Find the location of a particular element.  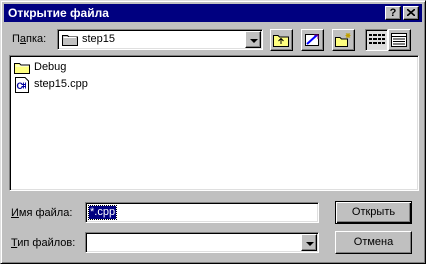

help-button: ? is located at coordinates (393, 13).